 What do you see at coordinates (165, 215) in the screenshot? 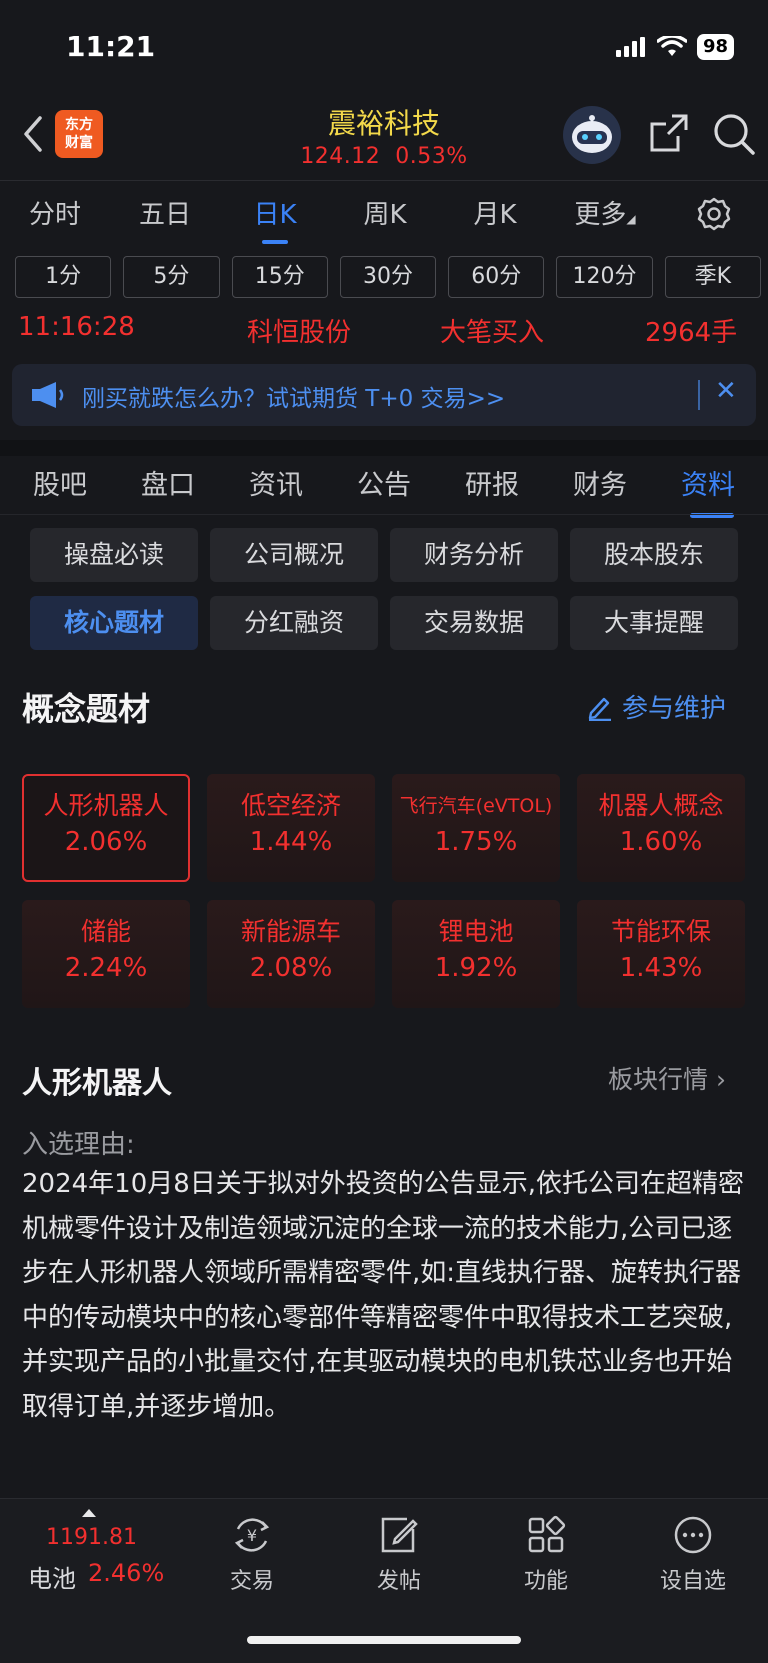
I see `tab-five-day: 五日` at bounding box center [165, 215].